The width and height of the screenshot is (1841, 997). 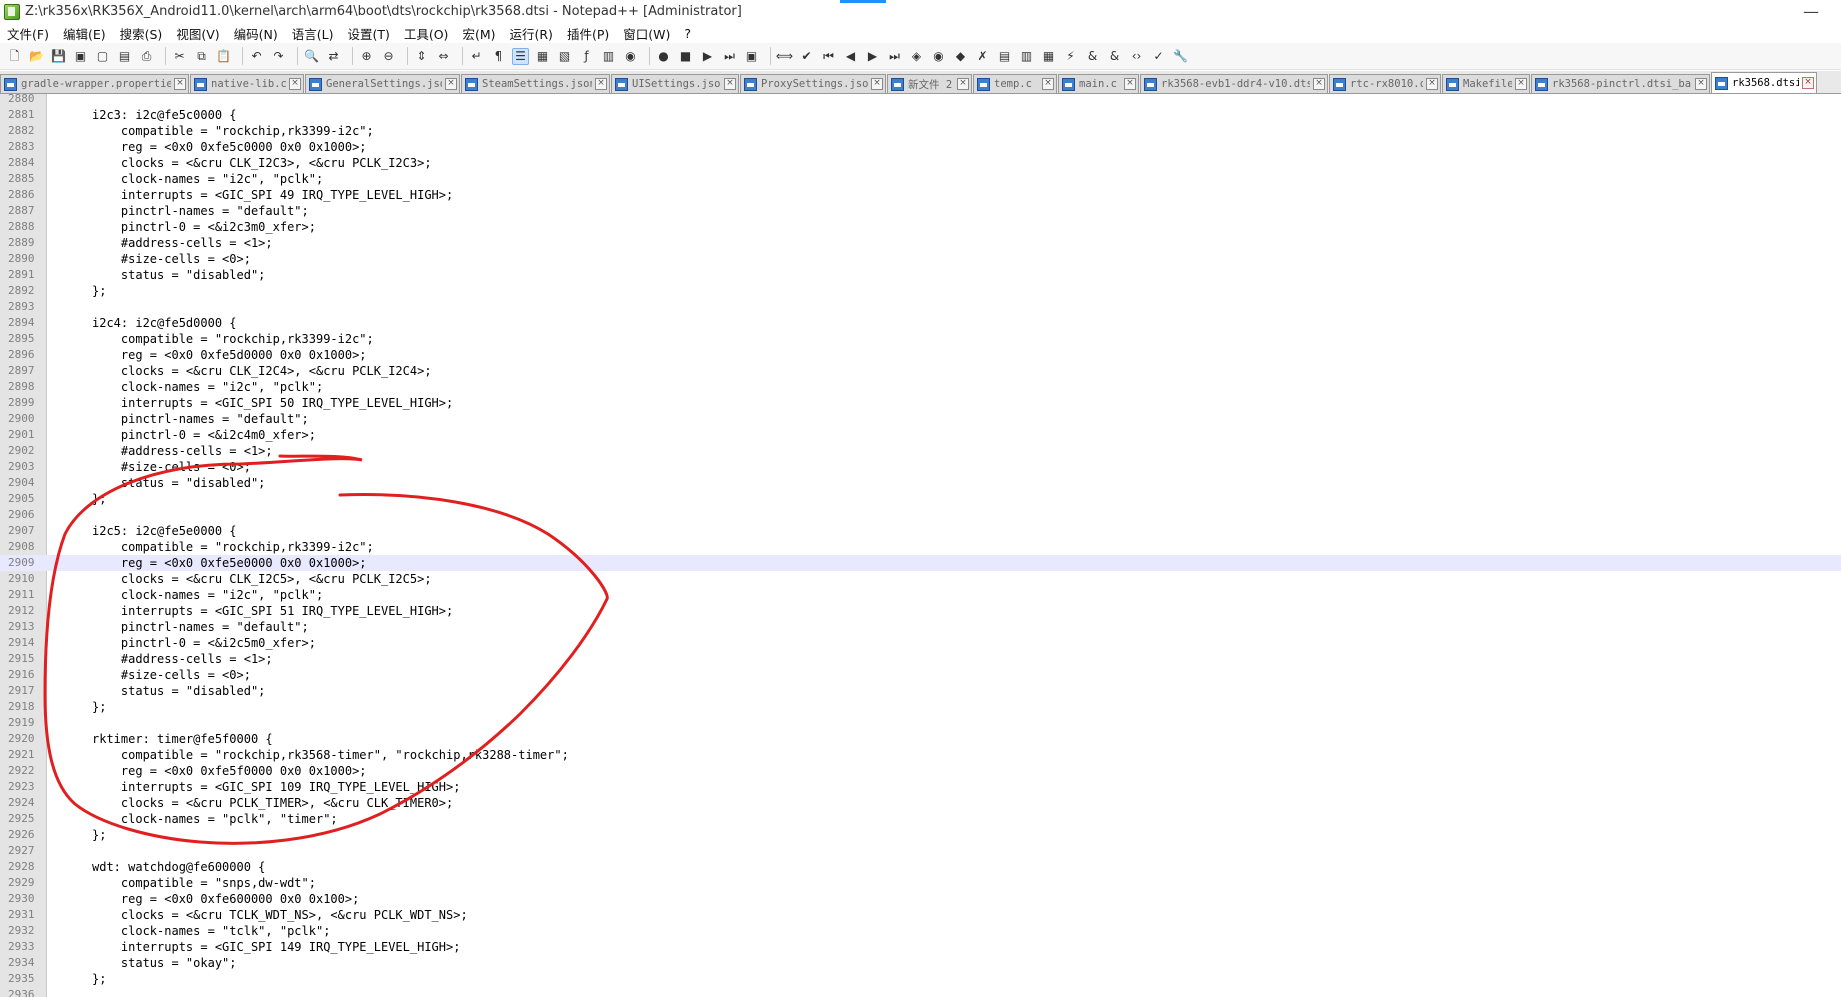 What do you see at coordinates (141, 33) in the screenshot?
I see `menu-item-2: 搜索(S)` at bounding box center [141, 33].